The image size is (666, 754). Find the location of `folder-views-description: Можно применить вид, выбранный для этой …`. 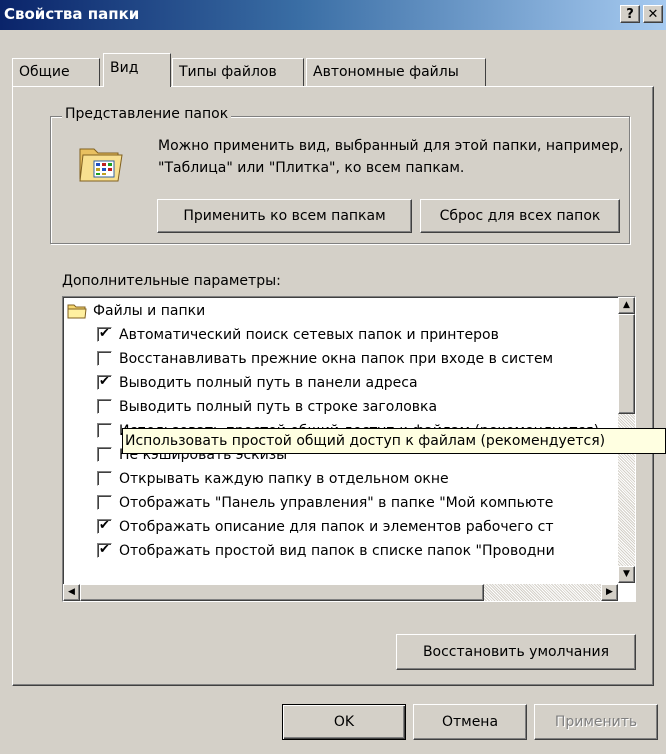

folder-views-description: Можно применить вид, выбранный для этой … is located at coordinates (391, 157).